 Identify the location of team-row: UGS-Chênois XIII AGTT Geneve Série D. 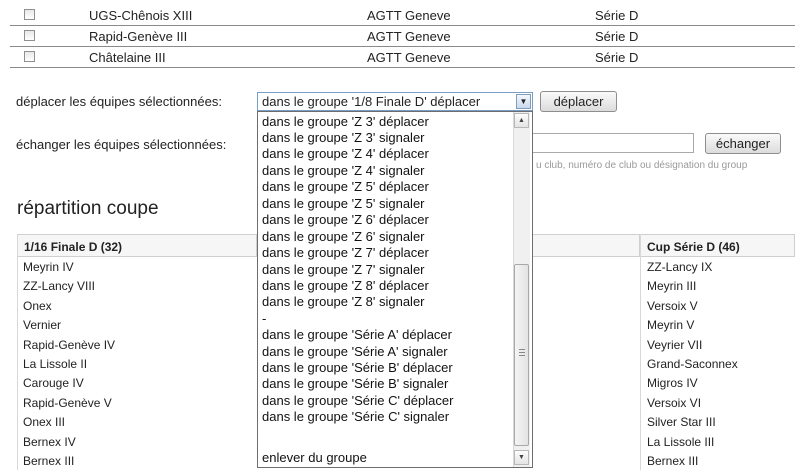
(402, 16).